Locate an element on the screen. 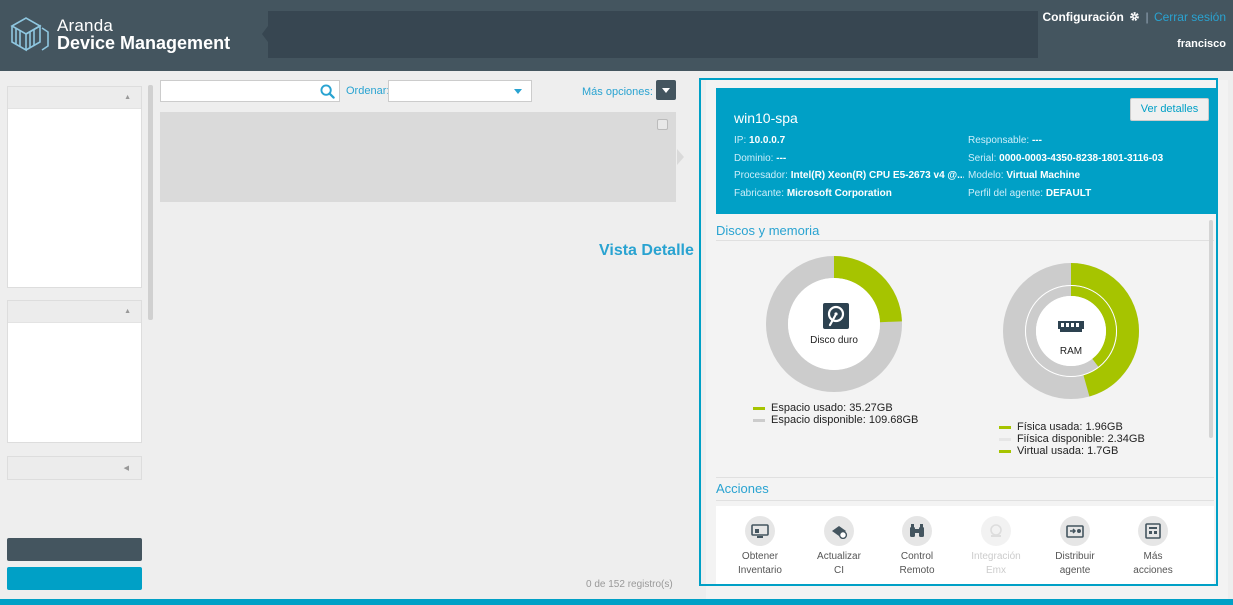 The image size is (1233, 605). left-scrollbar is located at coordinates (150, 202).